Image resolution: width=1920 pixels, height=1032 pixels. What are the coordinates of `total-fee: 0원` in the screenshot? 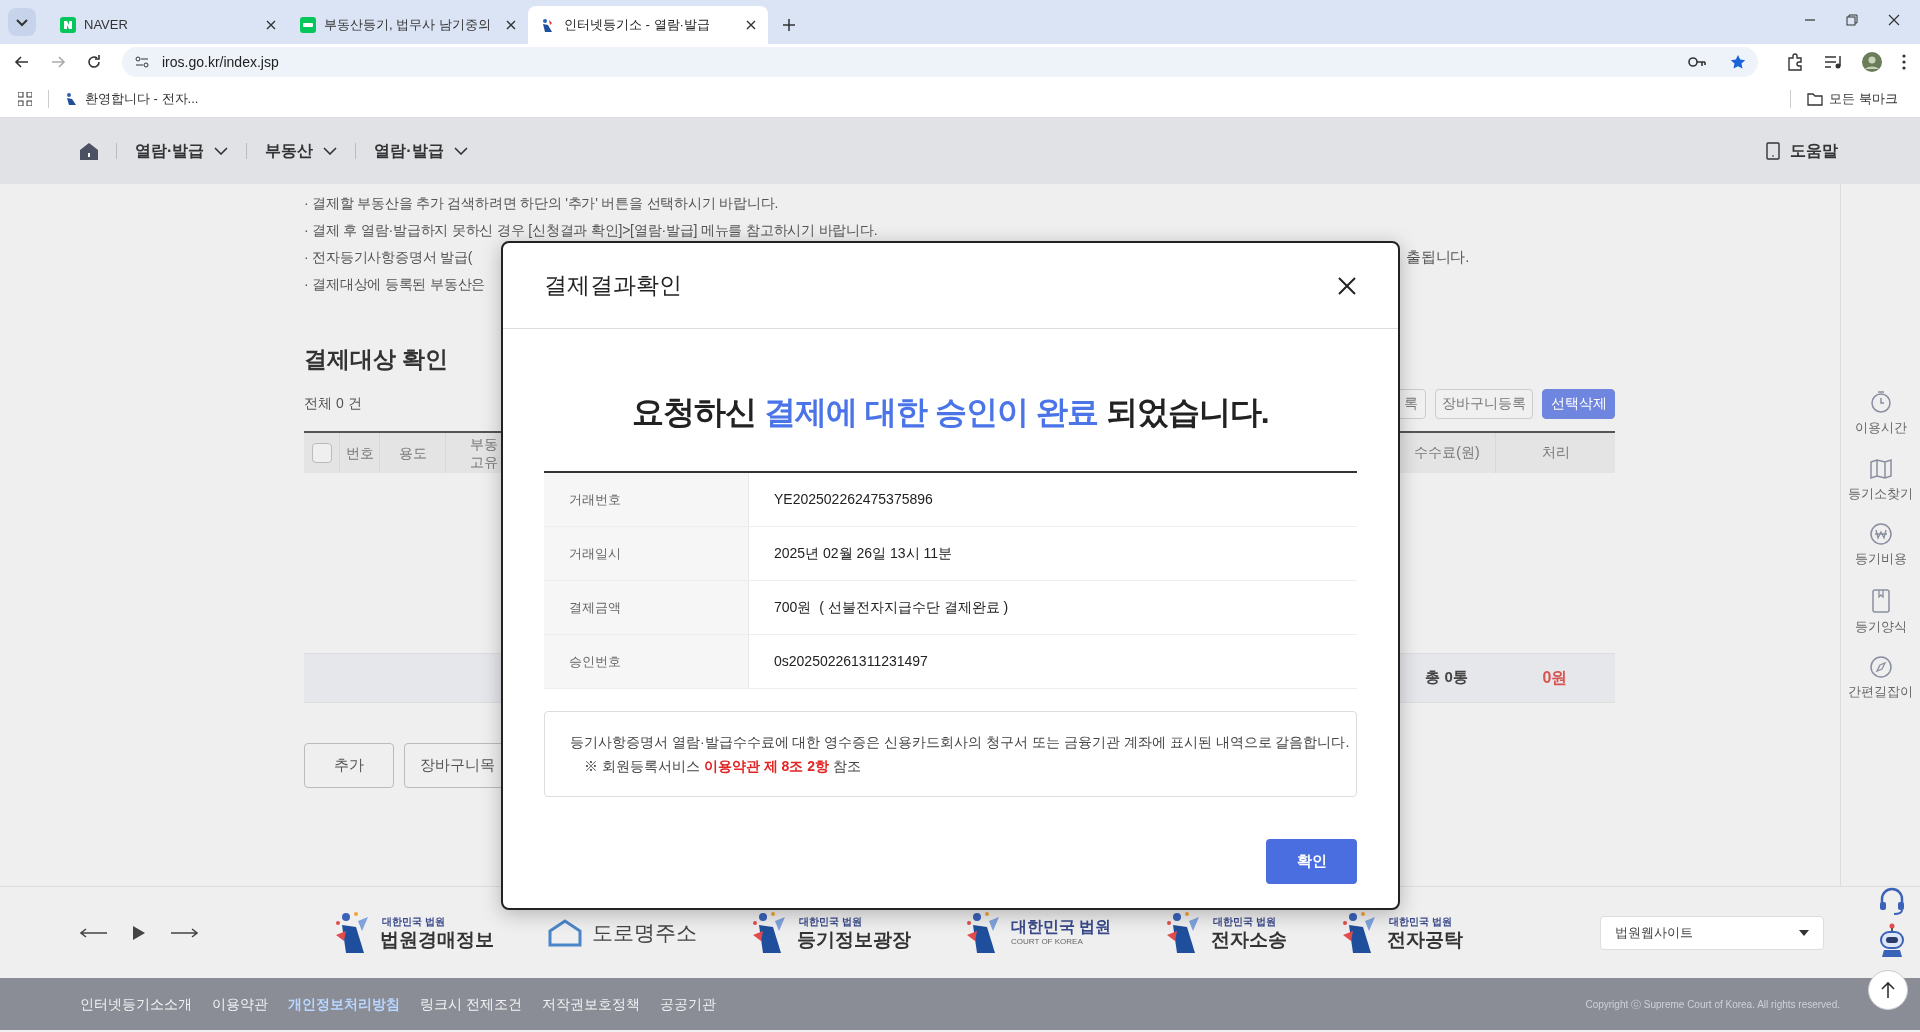 It's located at (1555, 677).